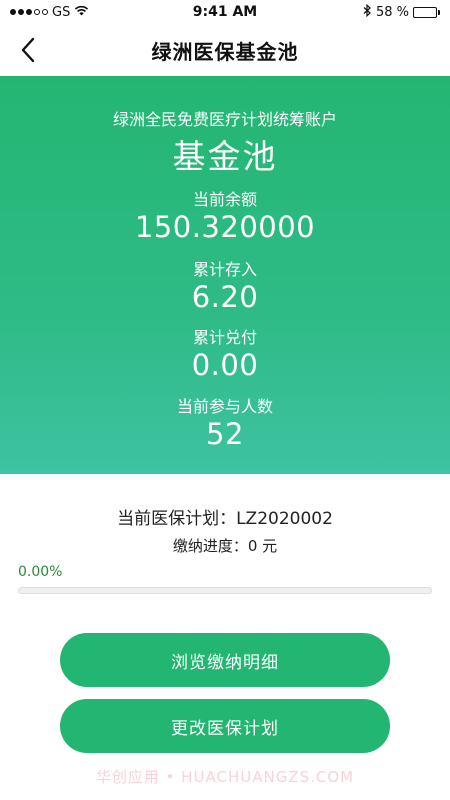 The height and width of the screenshot is (800, 450). What do you see at coordinates (225, 297) in the screenshot?
I see `stat-value: 6.20` at bounding box center [225, 297].